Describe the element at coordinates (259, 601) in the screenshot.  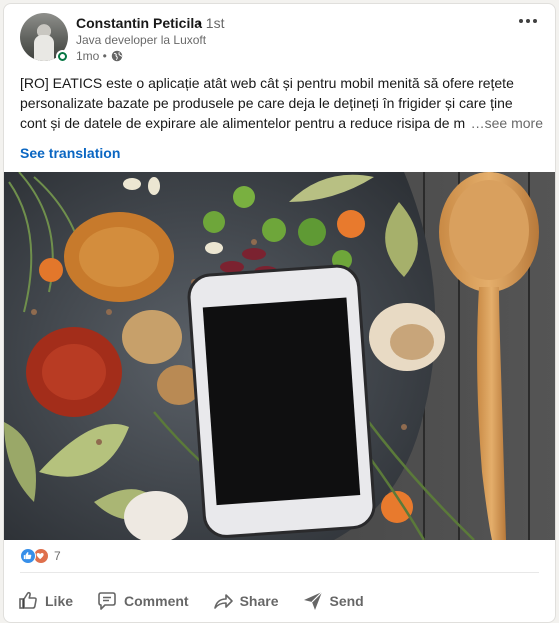
I see `share-label: Share` at that location.